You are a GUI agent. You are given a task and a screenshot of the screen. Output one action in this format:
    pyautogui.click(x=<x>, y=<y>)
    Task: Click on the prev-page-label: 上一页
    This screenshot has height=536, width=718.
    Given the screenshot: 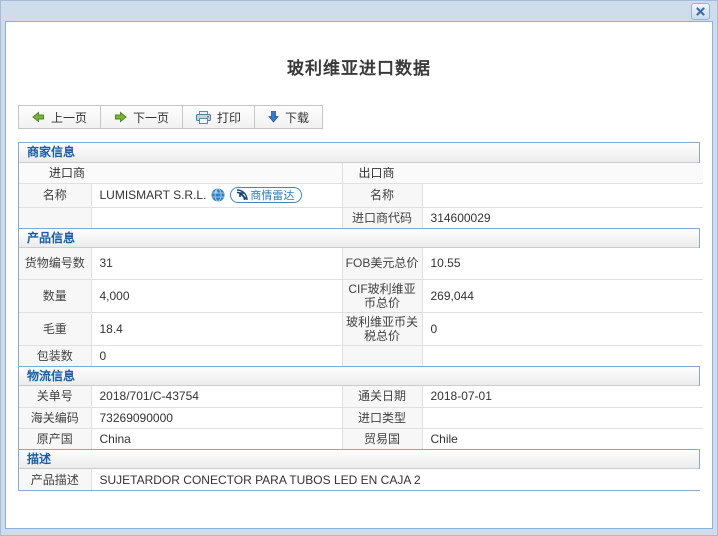 What is the action you would take?
    pyautogui.click(x=69, y=117)
    